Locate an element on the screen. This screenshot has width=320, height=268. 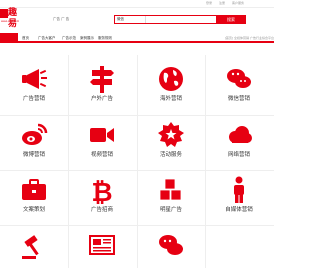
site-logo: 趣易 www.quyi.com is located at coordinates (12, 18).